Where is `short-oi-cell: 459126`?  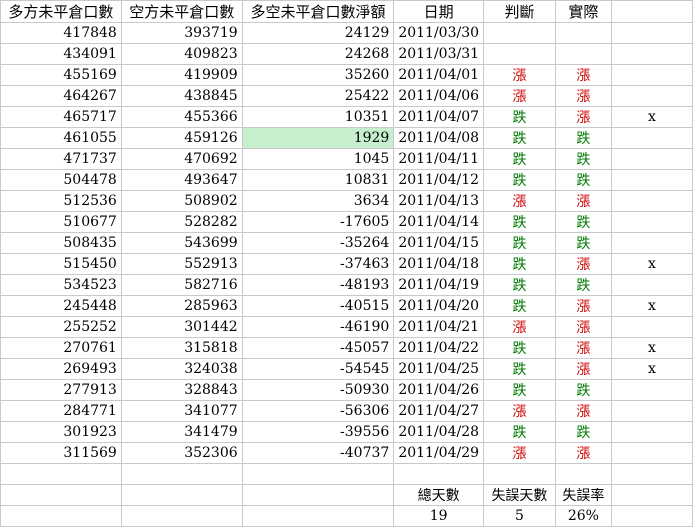 short-oi-cell: 459126 is located at coordinates (181, 138).